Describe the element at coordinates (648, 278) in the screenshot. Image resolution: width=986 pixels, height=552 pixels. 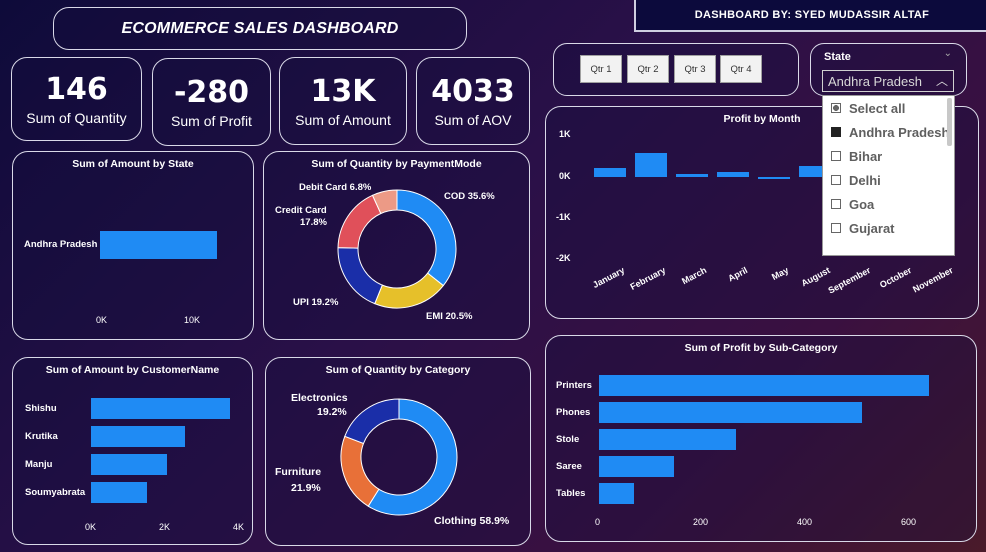
I see `x-tick-february: February` at that location.